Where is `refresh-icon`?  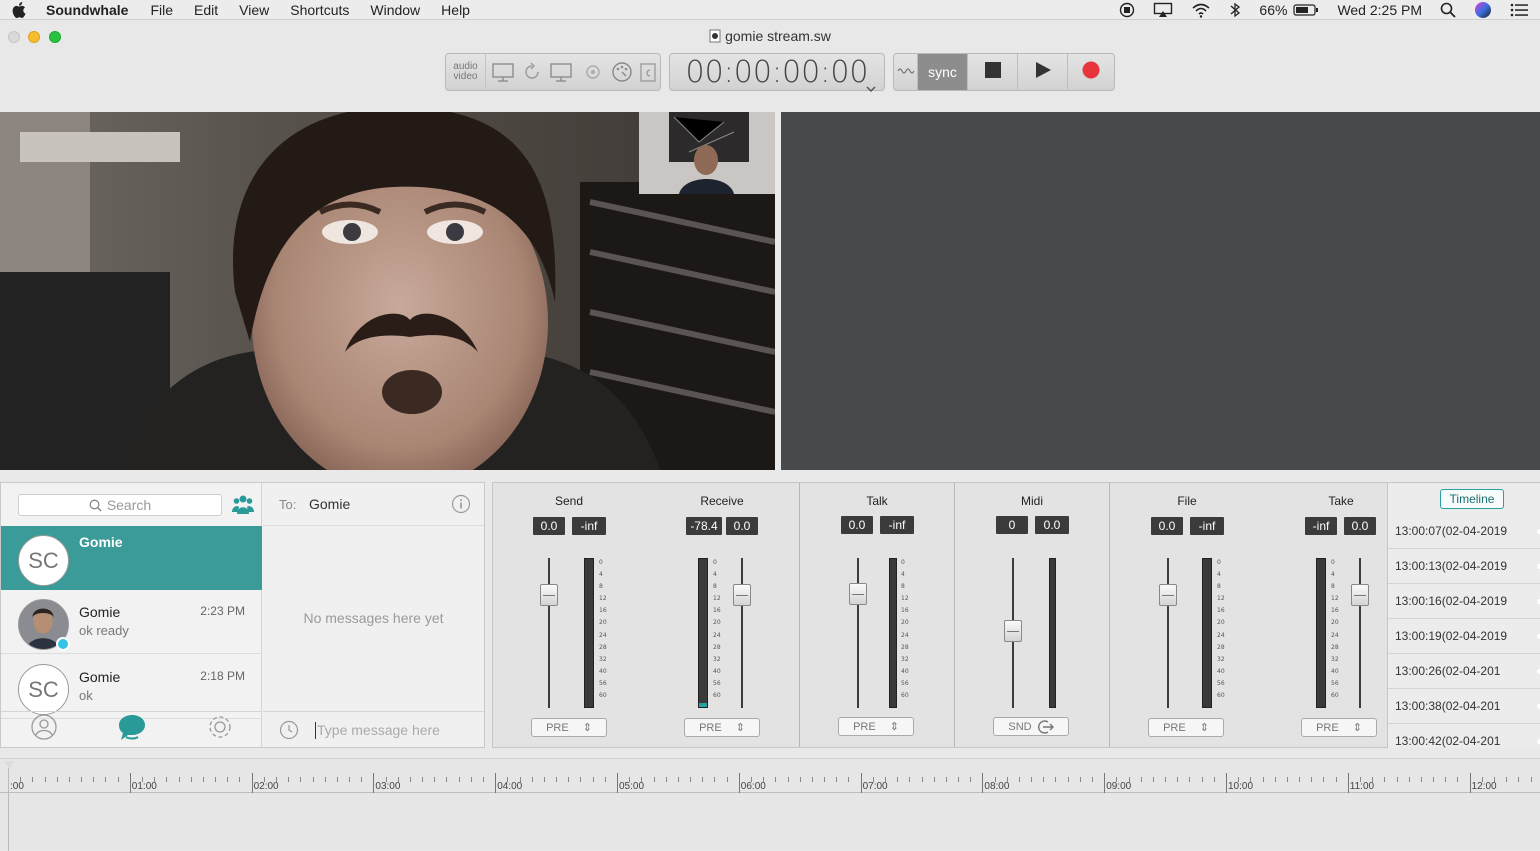
refresh-icon is located at coordinates (532, 72).